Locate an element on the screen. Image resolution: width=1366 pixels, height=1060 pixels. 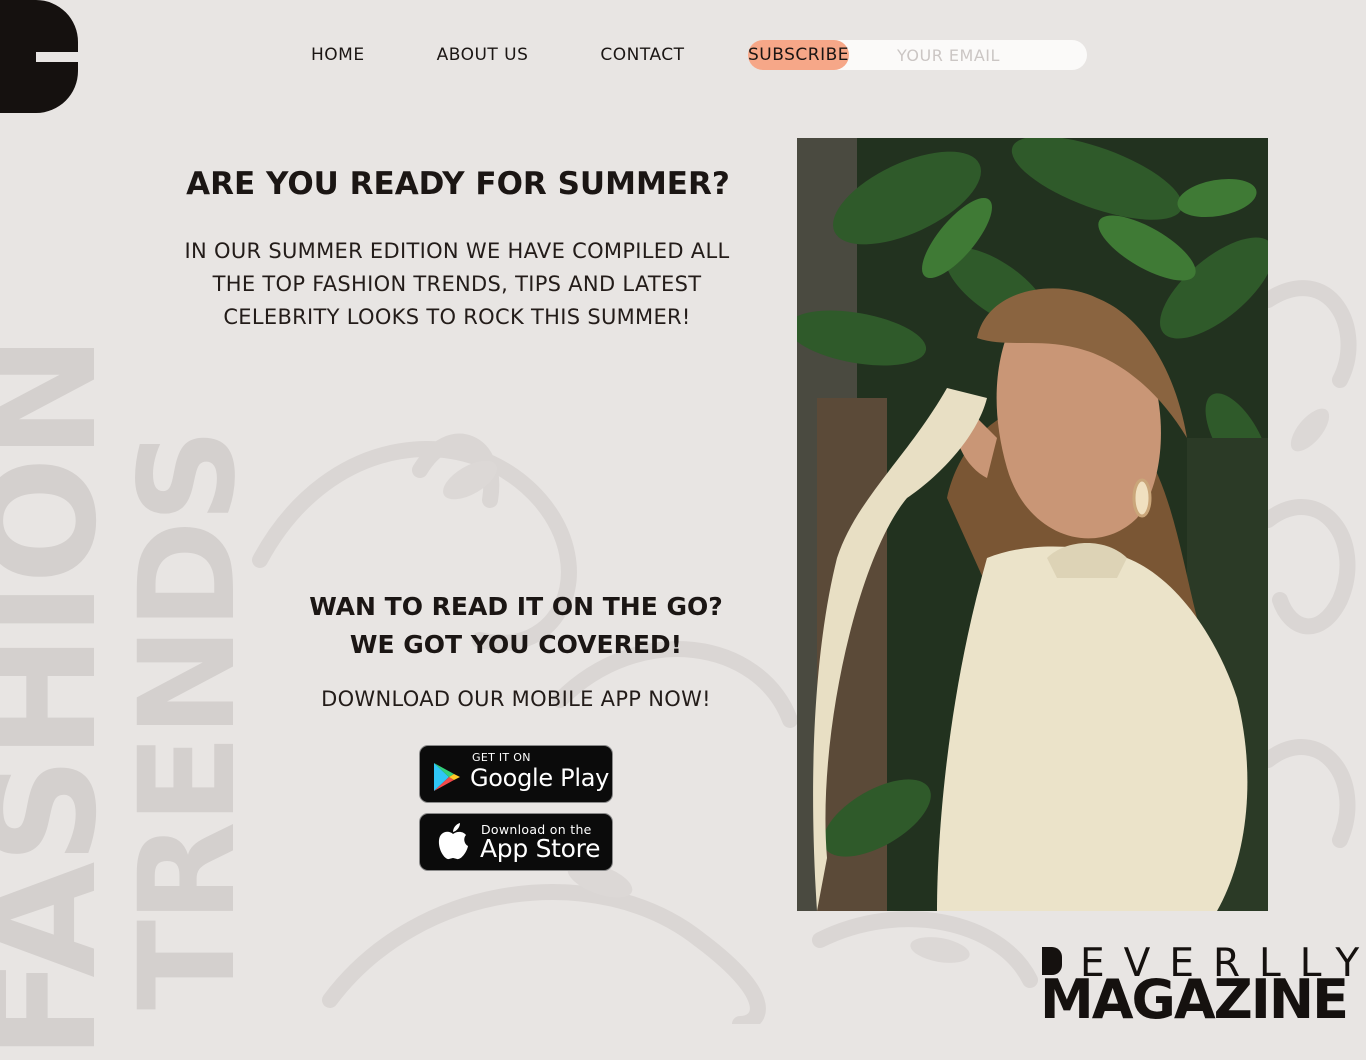
subscribe-form: SUBSCRIBE is located at coordinates (918, 55).